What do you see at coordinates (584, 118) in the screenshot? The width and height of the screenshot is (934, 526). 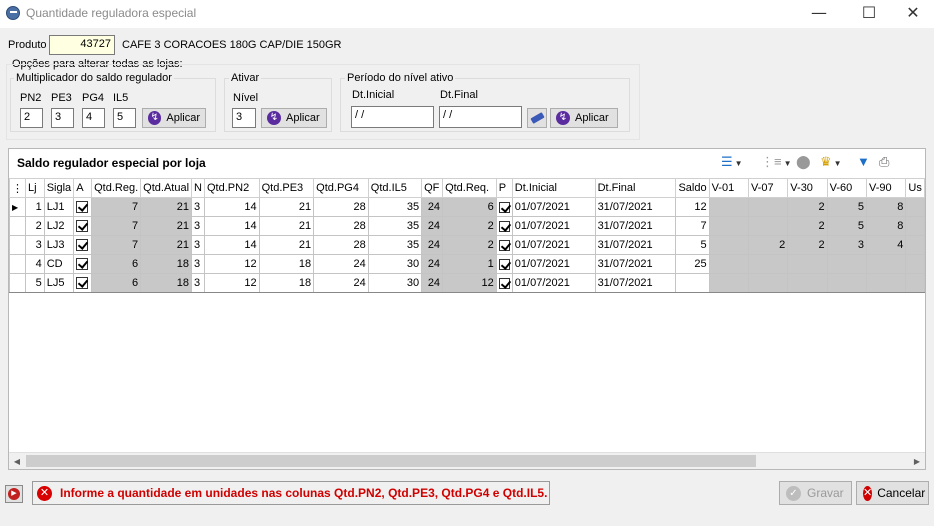 I see `periodo-apply-button: ↯ Aplicar` at bounding box center [584, 118].